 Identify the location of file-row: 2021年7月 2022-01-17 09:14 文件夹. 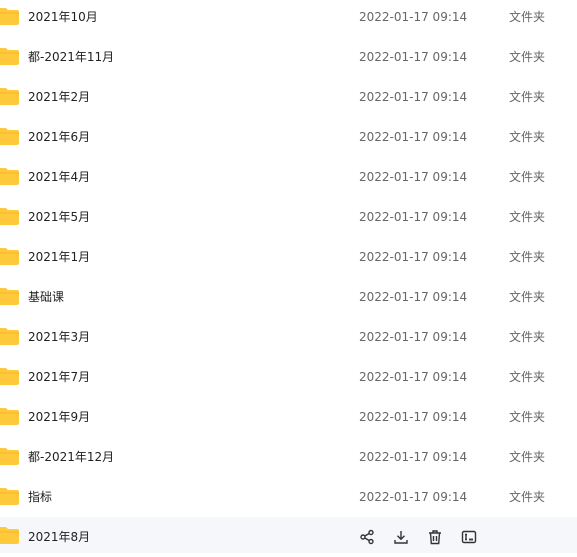
(288, 377).